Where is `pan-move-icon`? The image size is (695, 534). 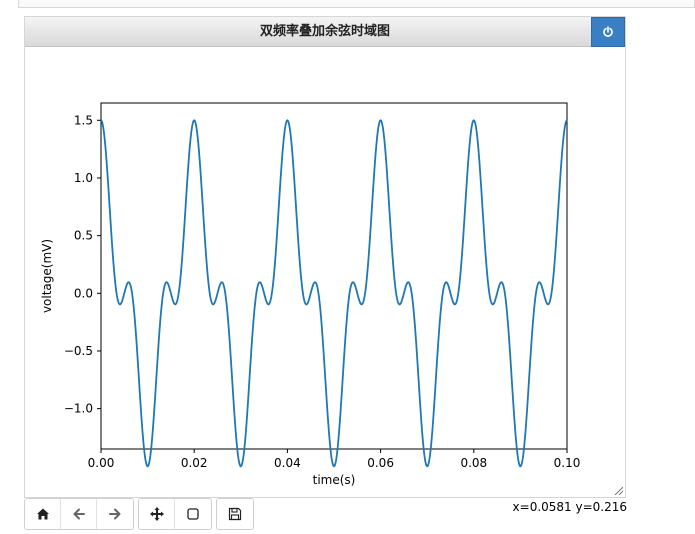
pan-move-icon is located at coordinates (156, 514).